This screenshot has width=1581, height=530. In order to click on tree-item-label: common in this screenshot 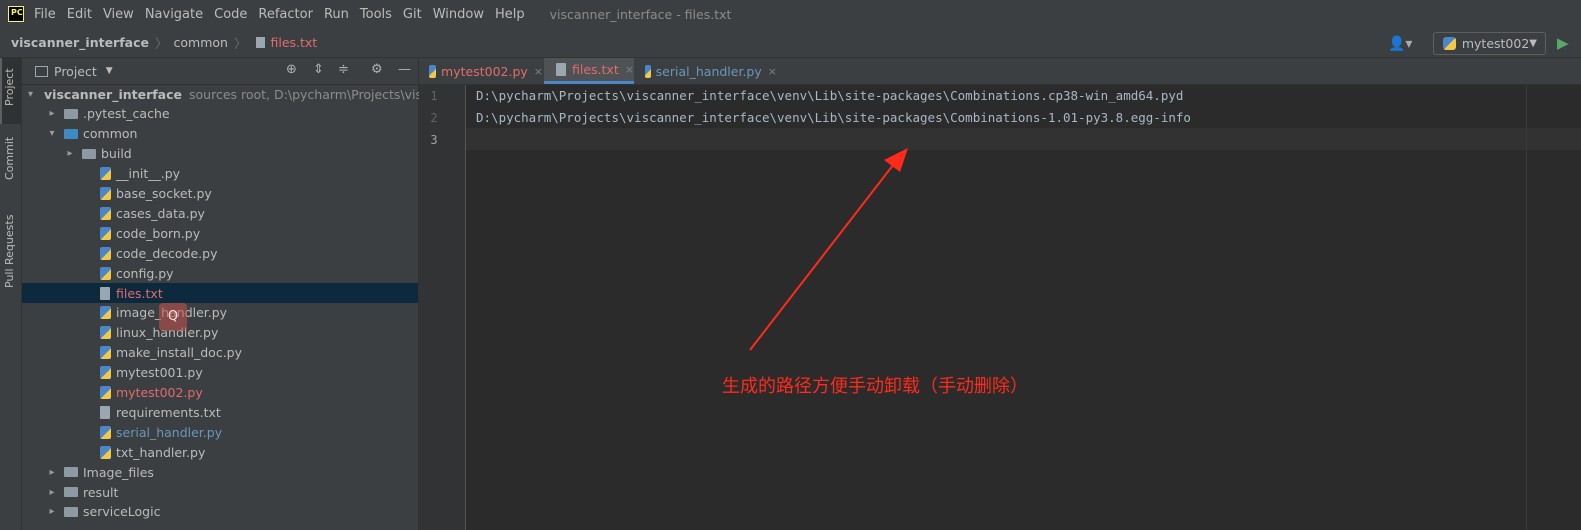, I will do `click(110, 134)`.